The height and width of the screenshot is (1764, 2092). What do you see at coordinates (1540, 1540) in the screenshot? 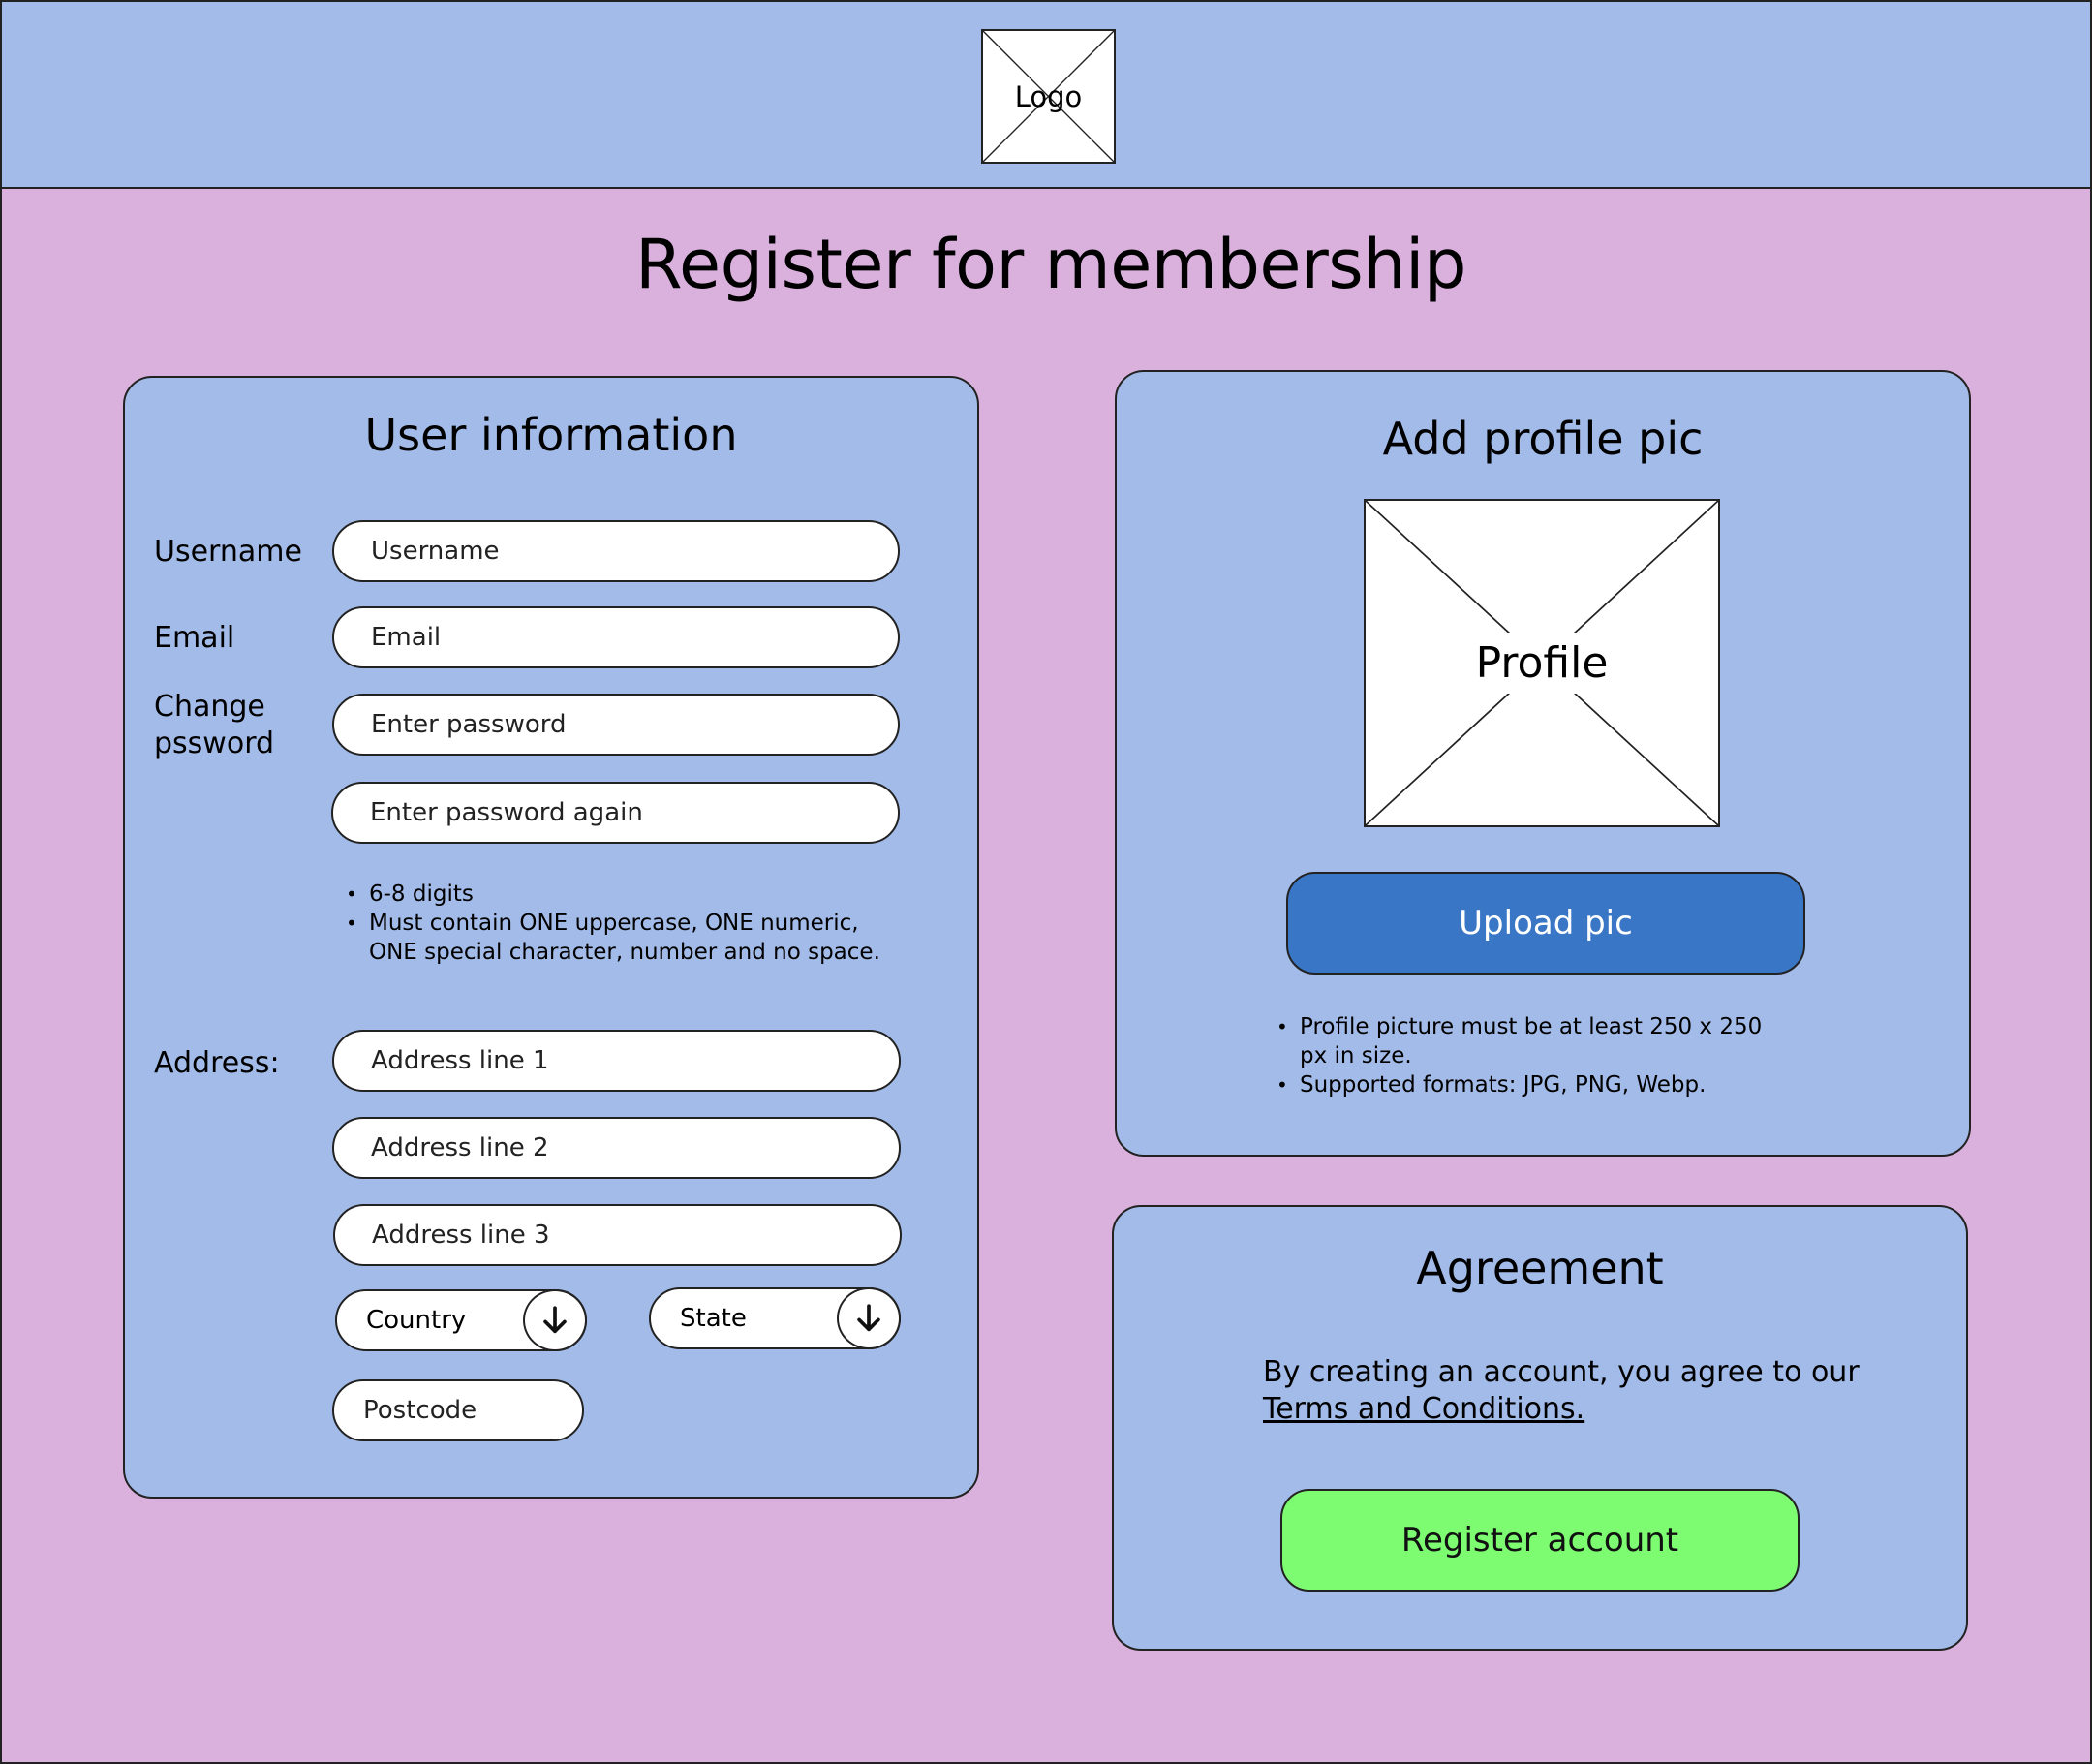
I see `register-account-button: Register account` at bounding box center [1540, 1540].